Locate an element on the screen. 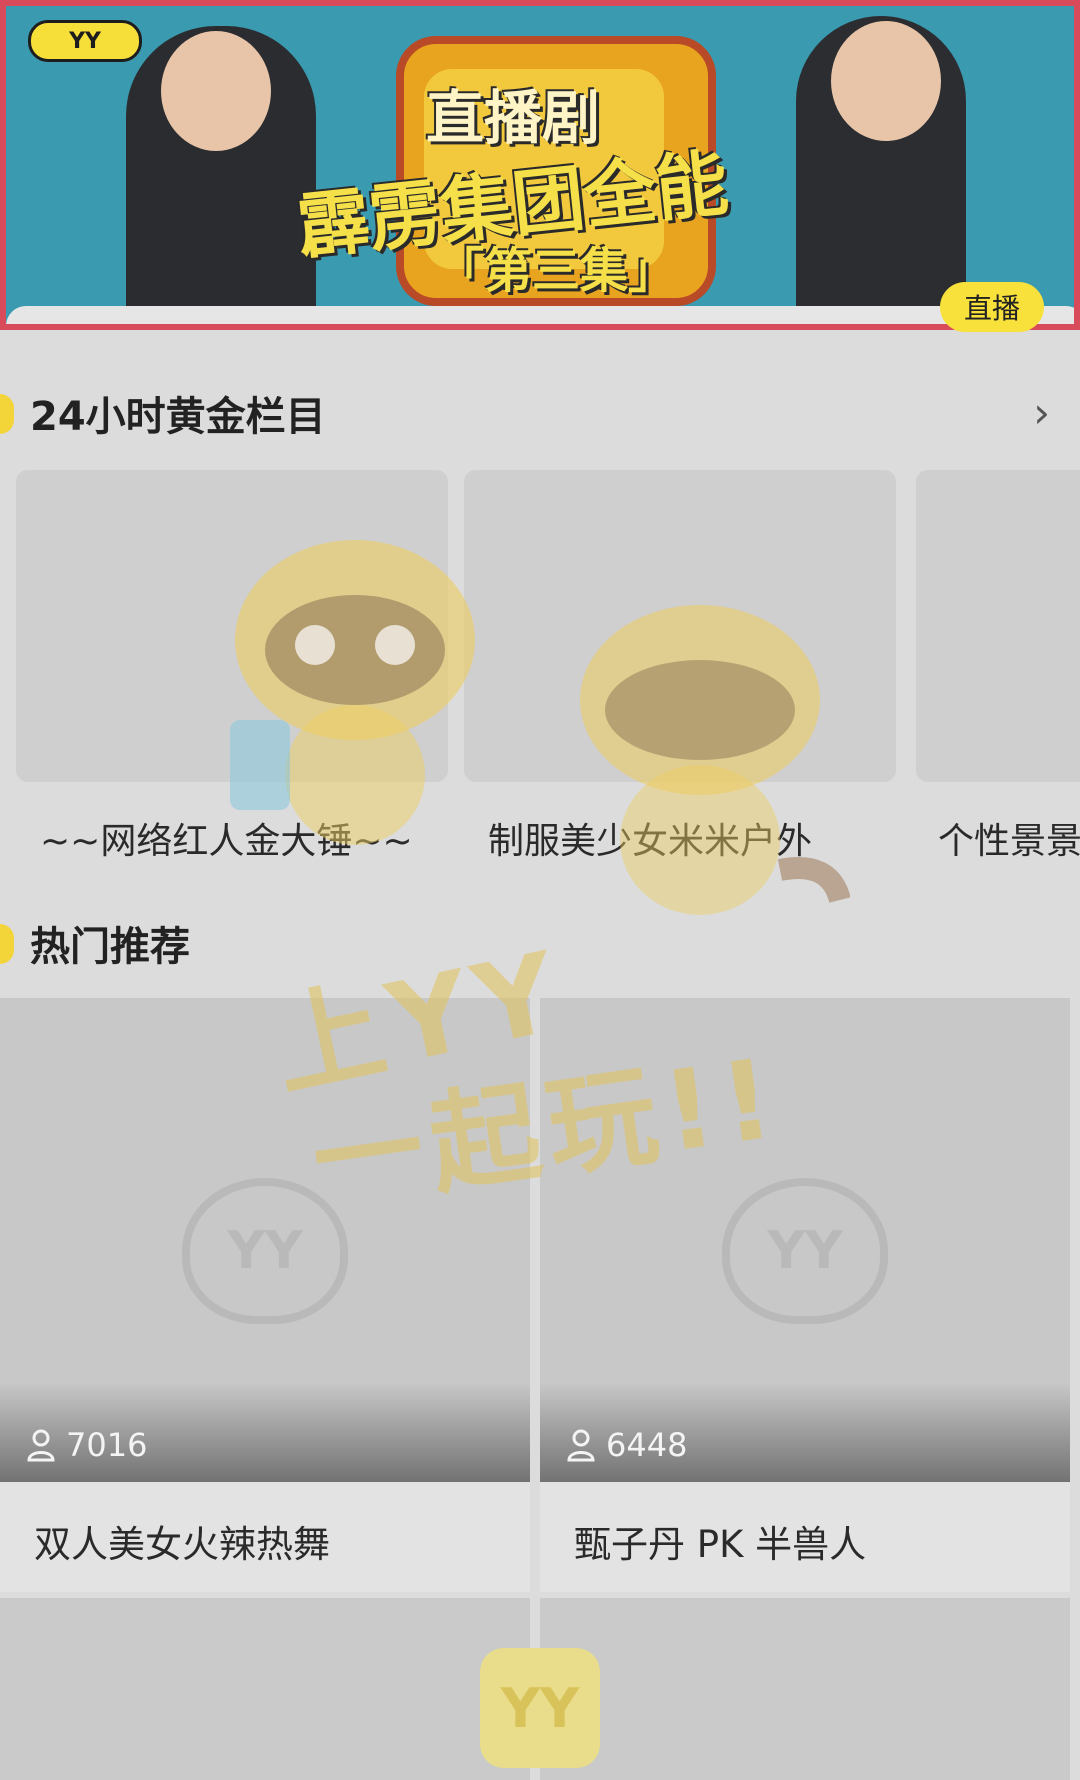 The image size is (1080, 1780). hot-card-label-area: 双人美女火辣热舞 is located at coordinates (265, 1537).